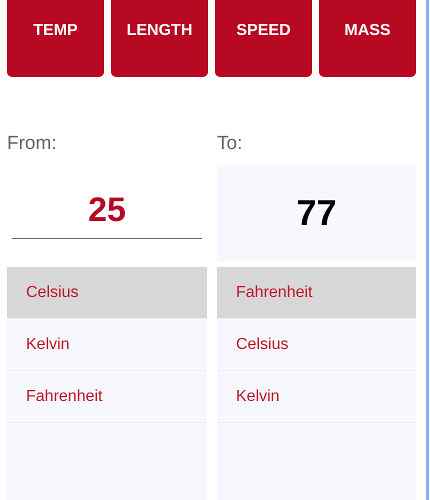 This screenshot has width=430, height=500. Describe the element at coordinates (107, 293) in the screenshot. I see `unit-item: Celsius` at that location.